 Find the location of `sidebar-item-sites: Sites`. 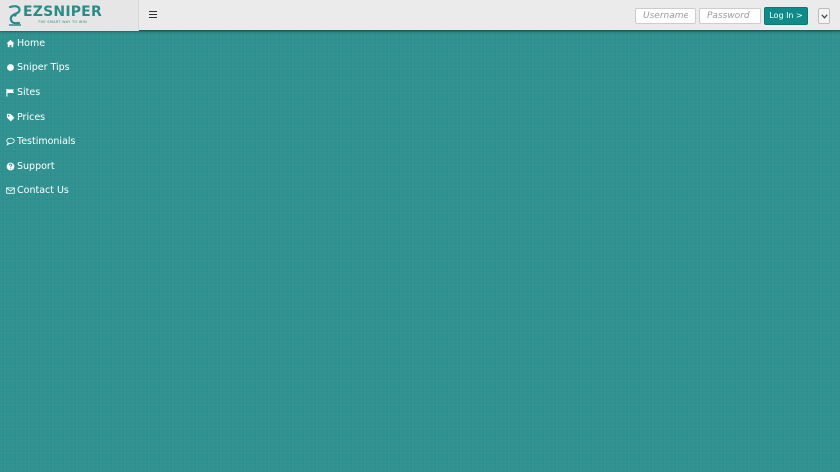

sidebar-item-sites: Sites is located at coordinates (23, 92).